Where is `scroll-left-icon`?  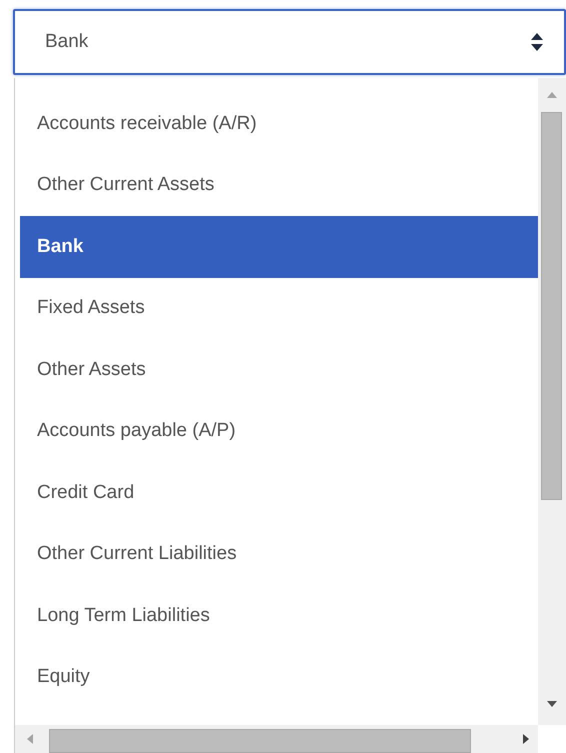
scroll-left-icon is located at coordinates (30, 739).